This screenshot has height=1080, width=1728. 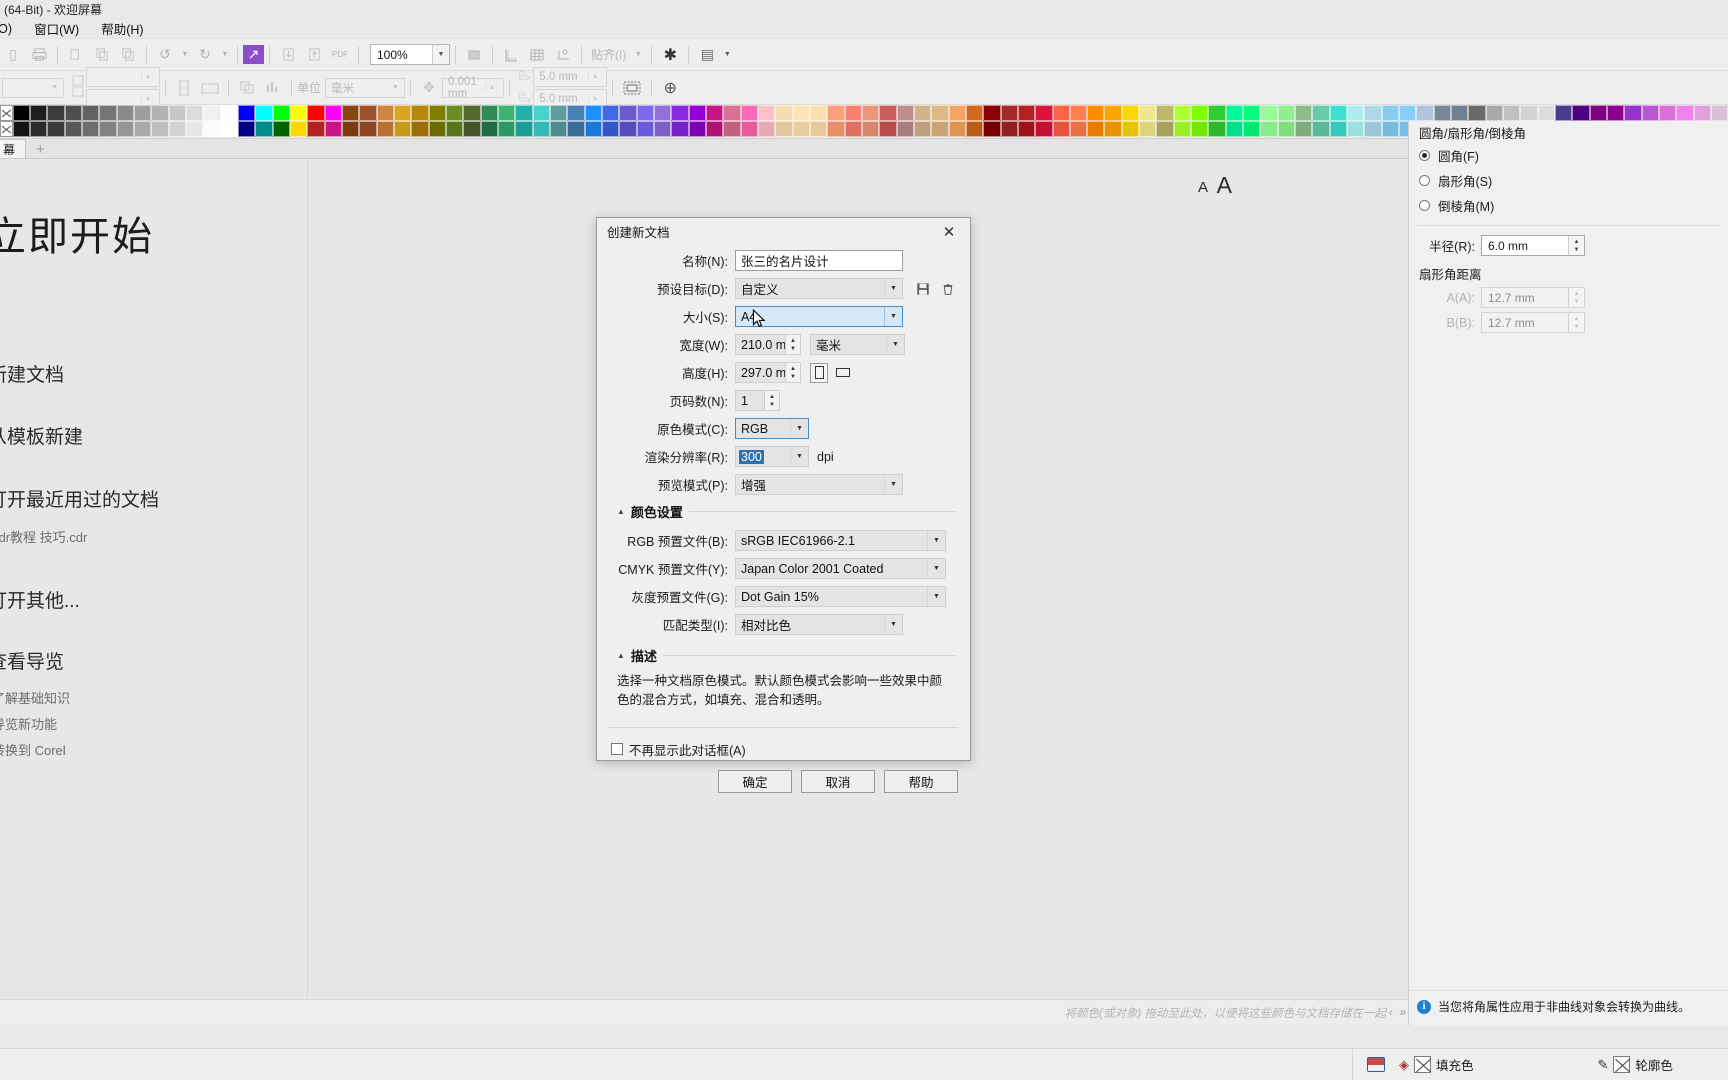 What do you see at coordinates (608, 54) in the screenshot?
I see `snap-to-label: 贴齐(I)` at bounding box center [608, 54].